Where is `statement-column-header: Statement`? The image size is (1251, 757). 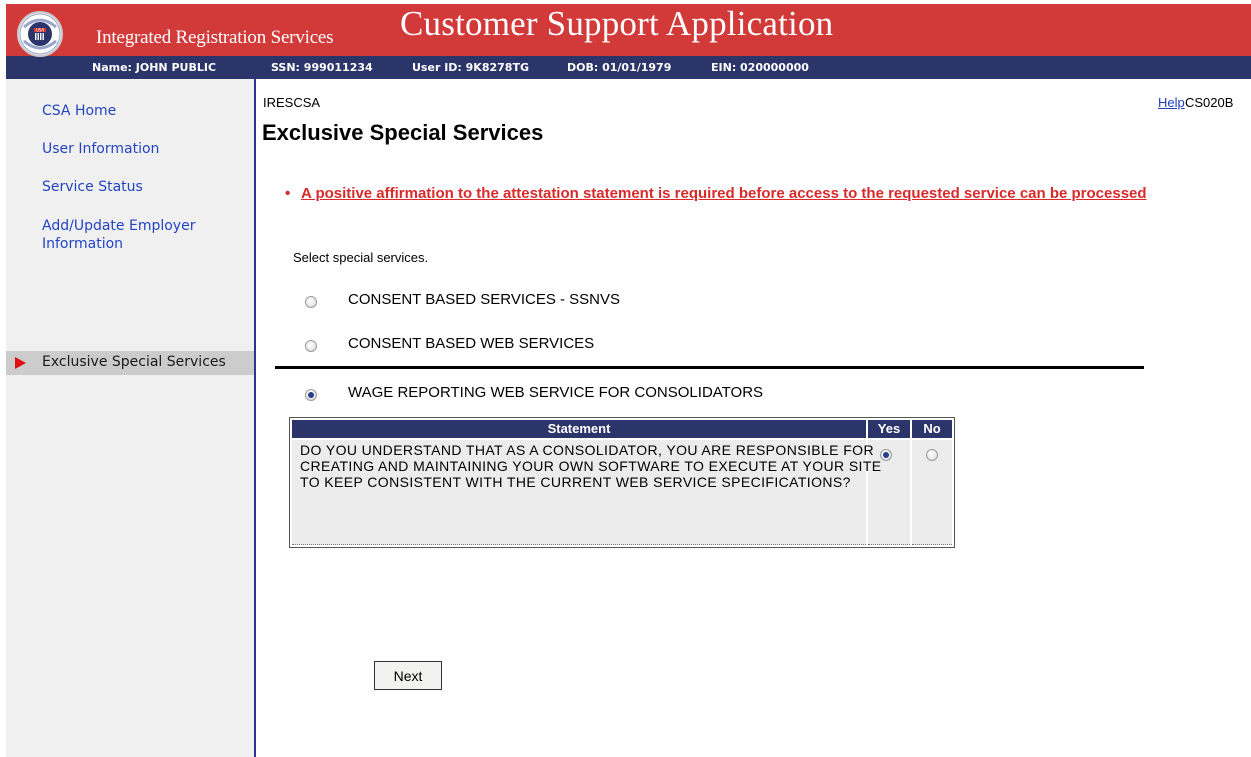
statement-column-header: Statement is located at coordinates (579, 429).